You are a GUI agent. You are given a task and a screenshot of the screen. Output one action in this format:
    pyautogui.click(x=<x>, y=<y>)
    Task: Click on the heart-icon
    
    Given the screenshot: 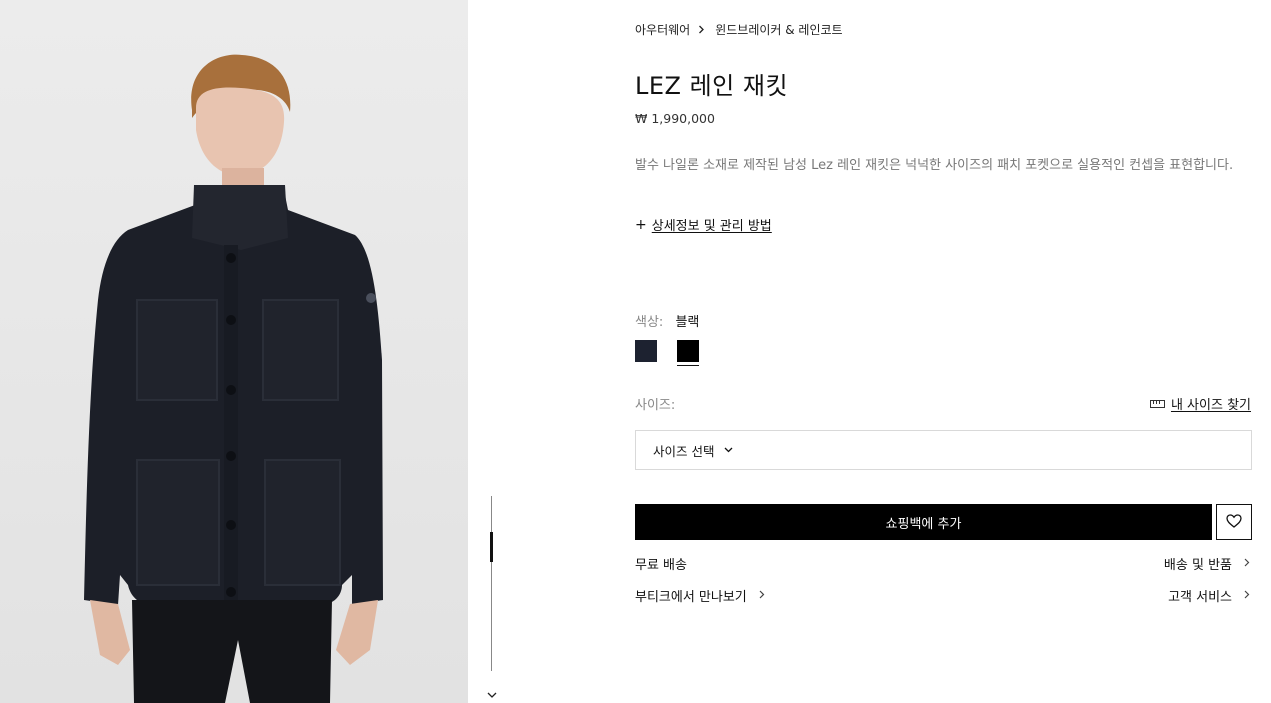 What is the action you would take?
    pyautogui.click(x=1234, y=522)
    